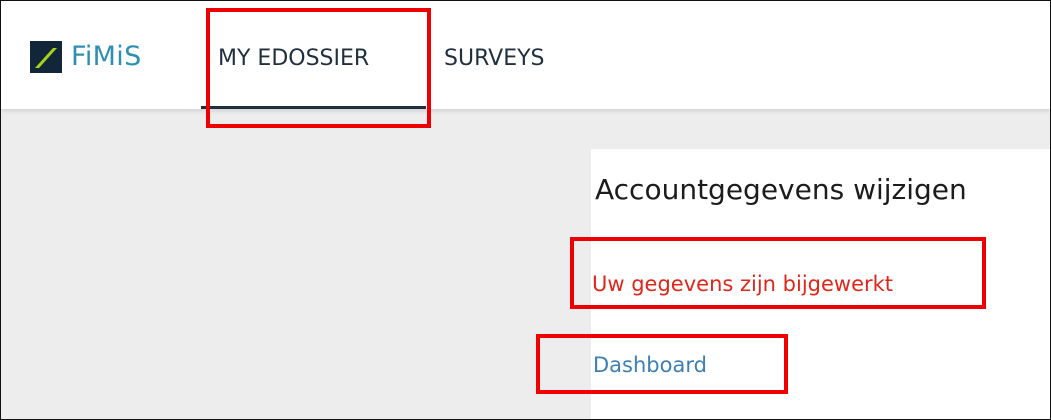 Image resolution: width=1051 pixels, height=420 pixels. I want to click on fimis-logo: FiMiS, so click(86, 57).